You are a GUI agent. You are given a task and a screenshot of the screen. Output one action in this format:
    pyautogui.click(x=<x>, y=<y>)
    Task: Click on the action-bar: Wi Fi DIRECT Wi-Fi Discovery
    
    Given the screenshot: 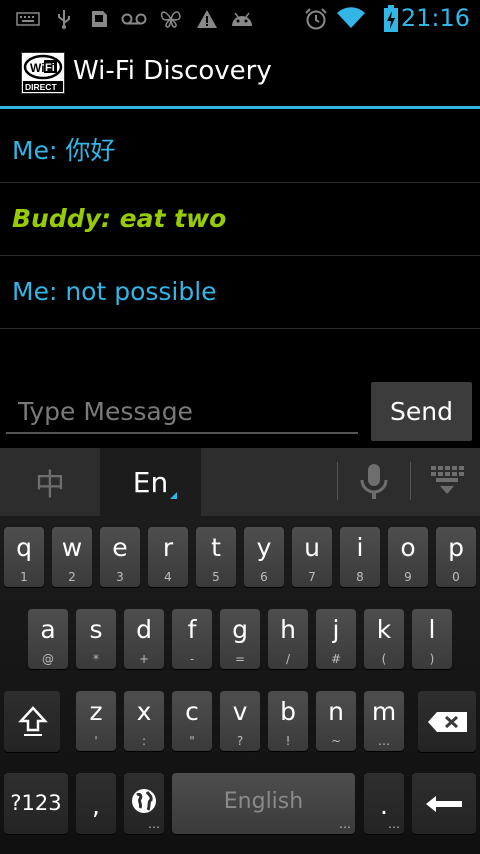 What is the action you would take?
    pyautogui.click(x=240, y=73)
    